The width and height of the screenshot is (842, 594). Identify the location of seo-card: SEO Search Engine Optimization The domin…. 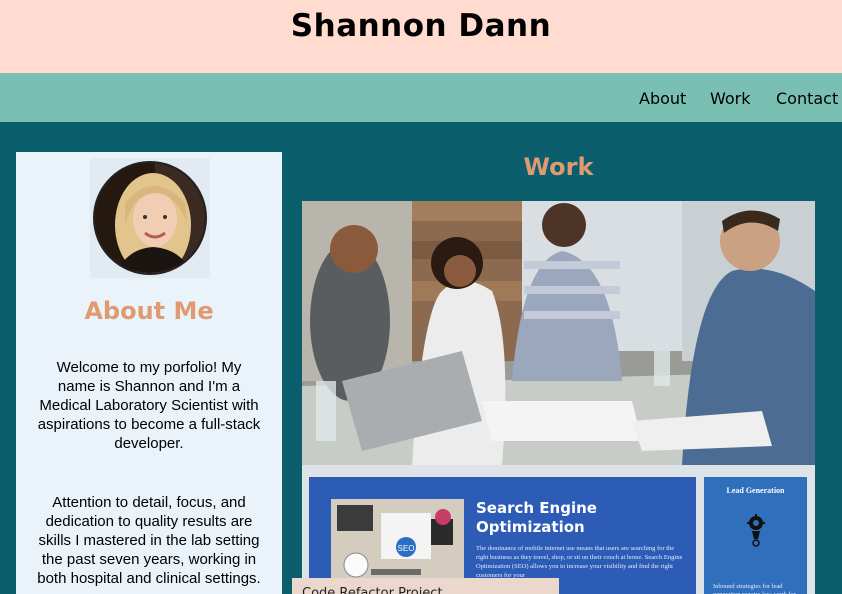
(502, 535).